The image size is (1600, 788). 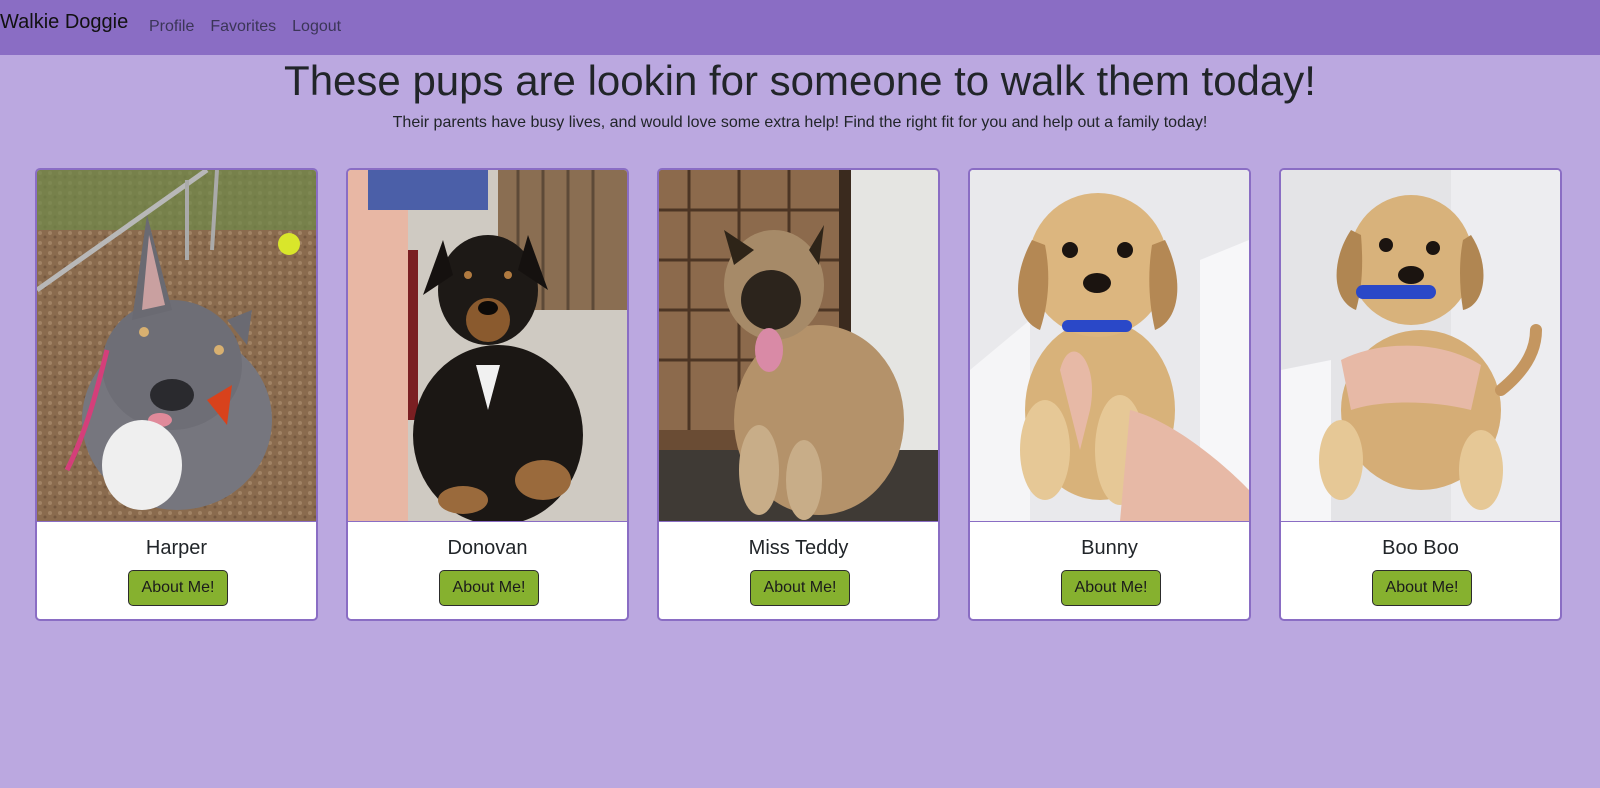 What do you see at coordinates (316, 27) in the screenshot?
I see `nav-logout-link: Logout` at bounding box center [316, 27].